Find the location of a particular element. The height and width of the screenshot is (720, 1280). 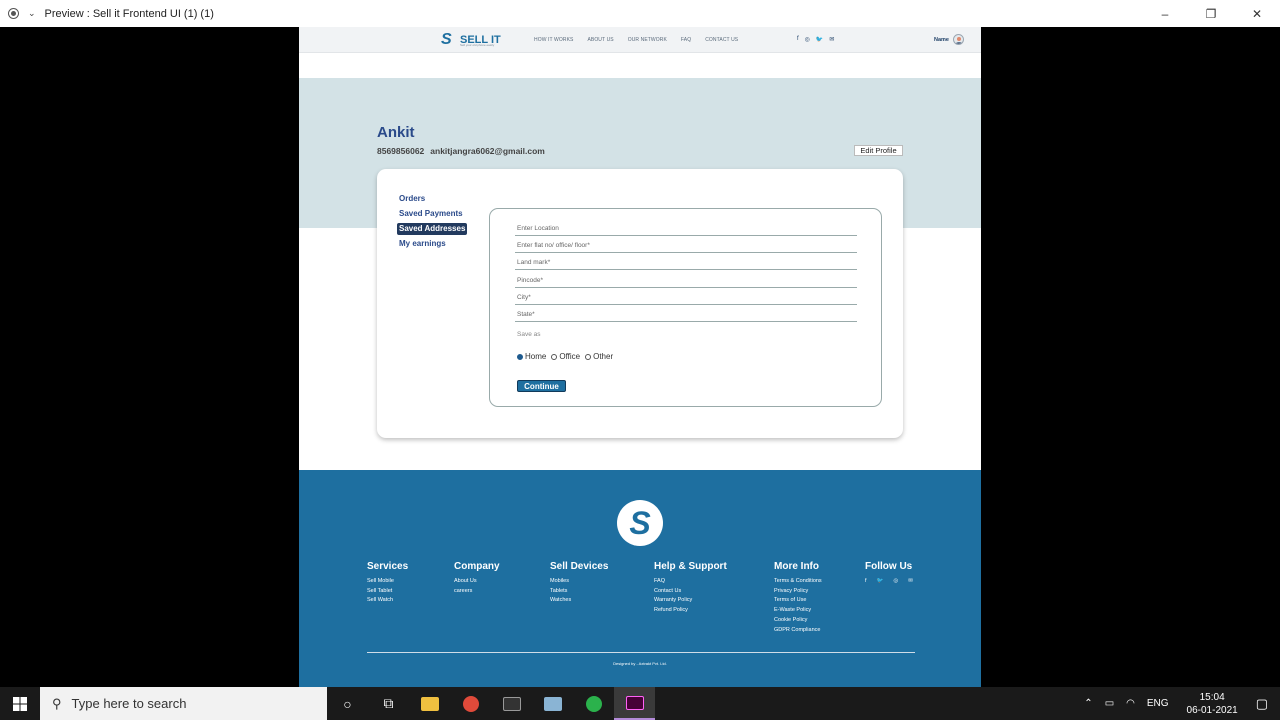

footer-link: Watches is located at coordinates (579, 601).